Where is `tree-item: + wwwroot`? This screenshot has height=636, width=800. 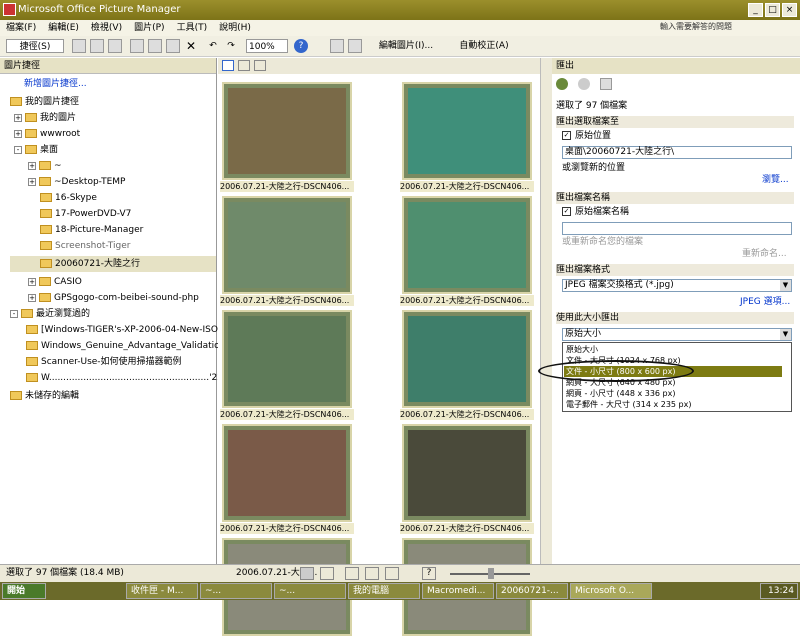
tree-item: + wwwroot is located at coordinates (47, 134).